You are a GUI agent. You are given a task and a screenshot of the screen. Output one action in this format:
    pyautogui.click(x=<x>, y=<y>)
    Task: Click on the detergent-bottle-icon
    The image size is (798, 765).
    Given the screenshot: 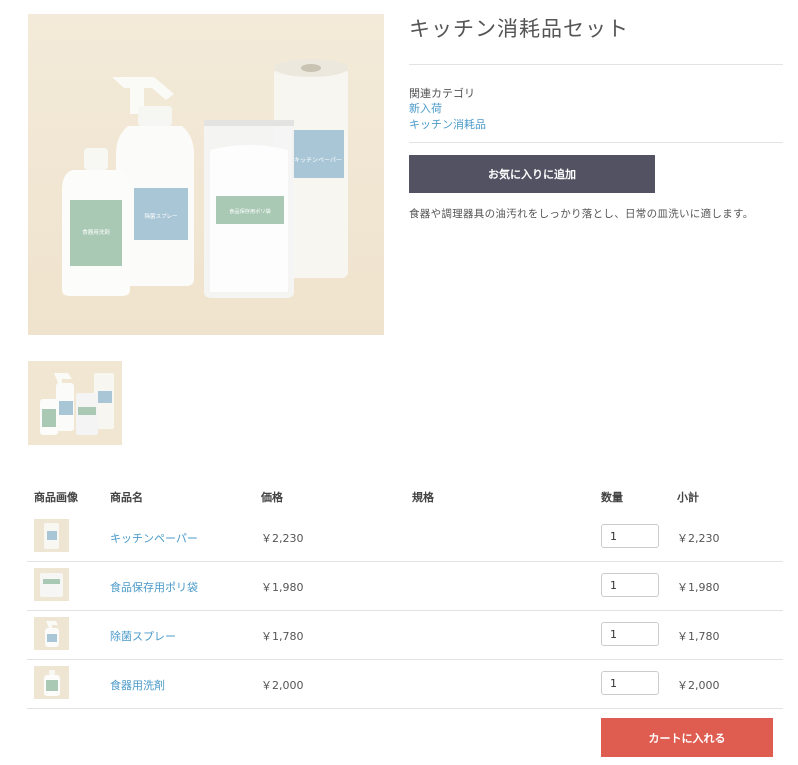 What is the action you would take?
    pyautogui.click(x=51, y=682)
    